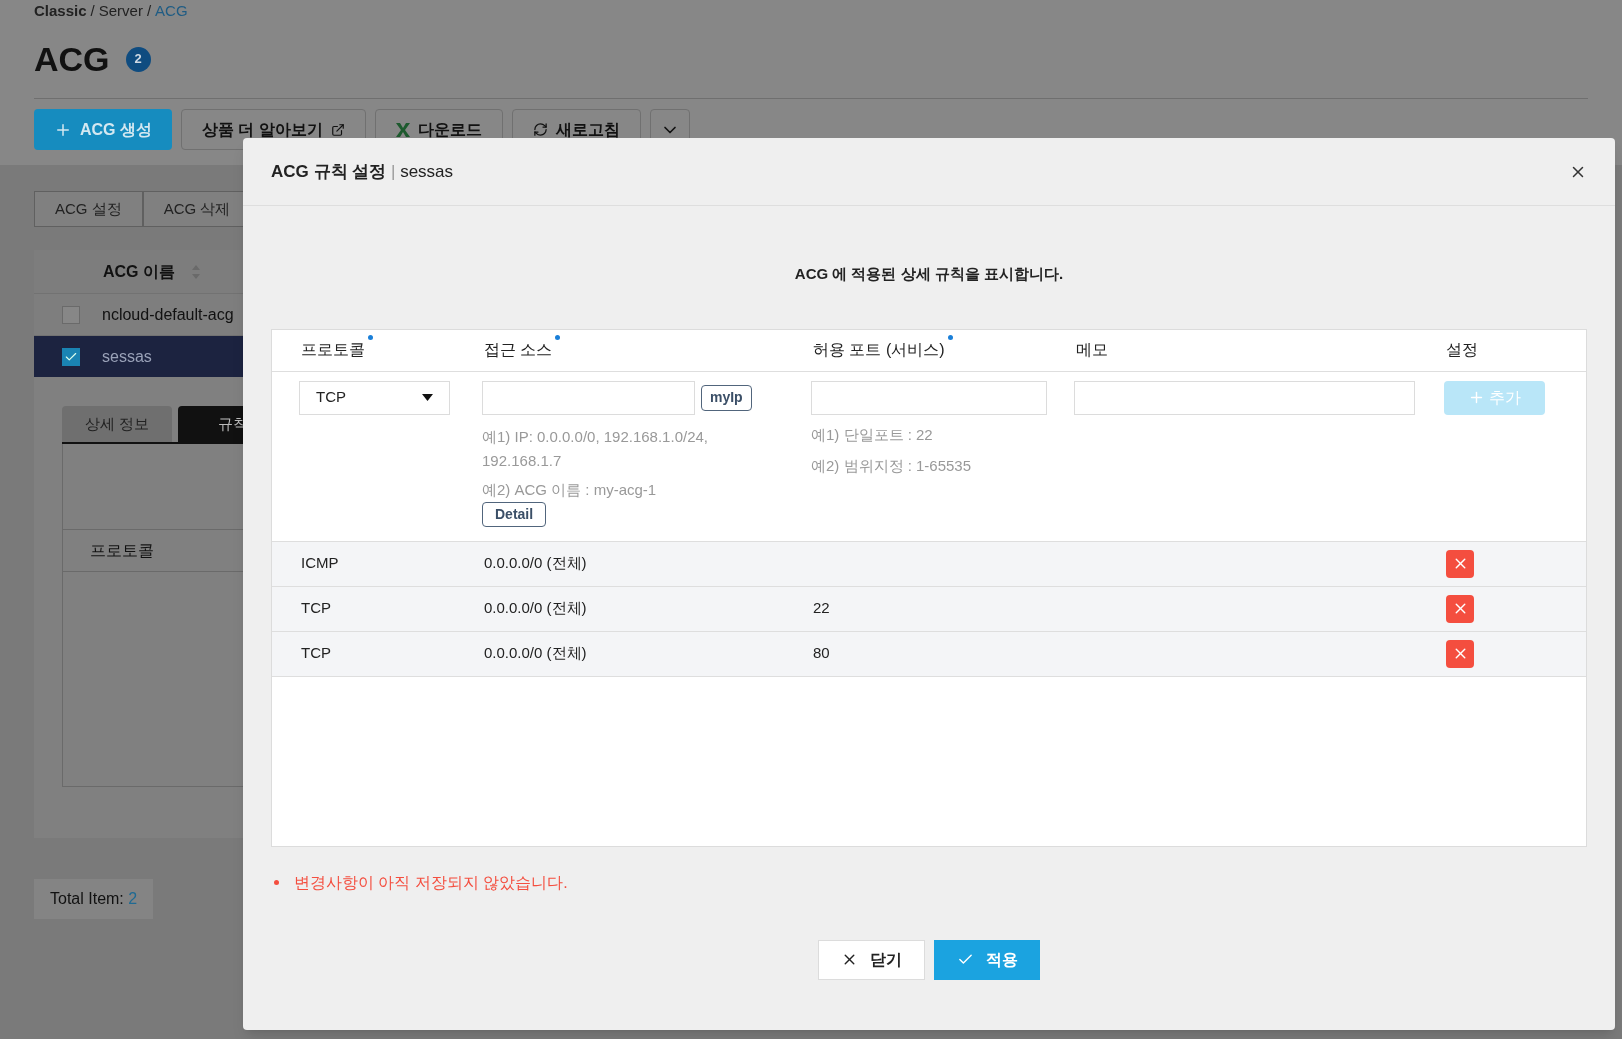 The image size is (1622, 1039). What do you see at coordinates (427, 397) in the screenshot?
I see `dropdown-icon` at bounding box center [427, 397].